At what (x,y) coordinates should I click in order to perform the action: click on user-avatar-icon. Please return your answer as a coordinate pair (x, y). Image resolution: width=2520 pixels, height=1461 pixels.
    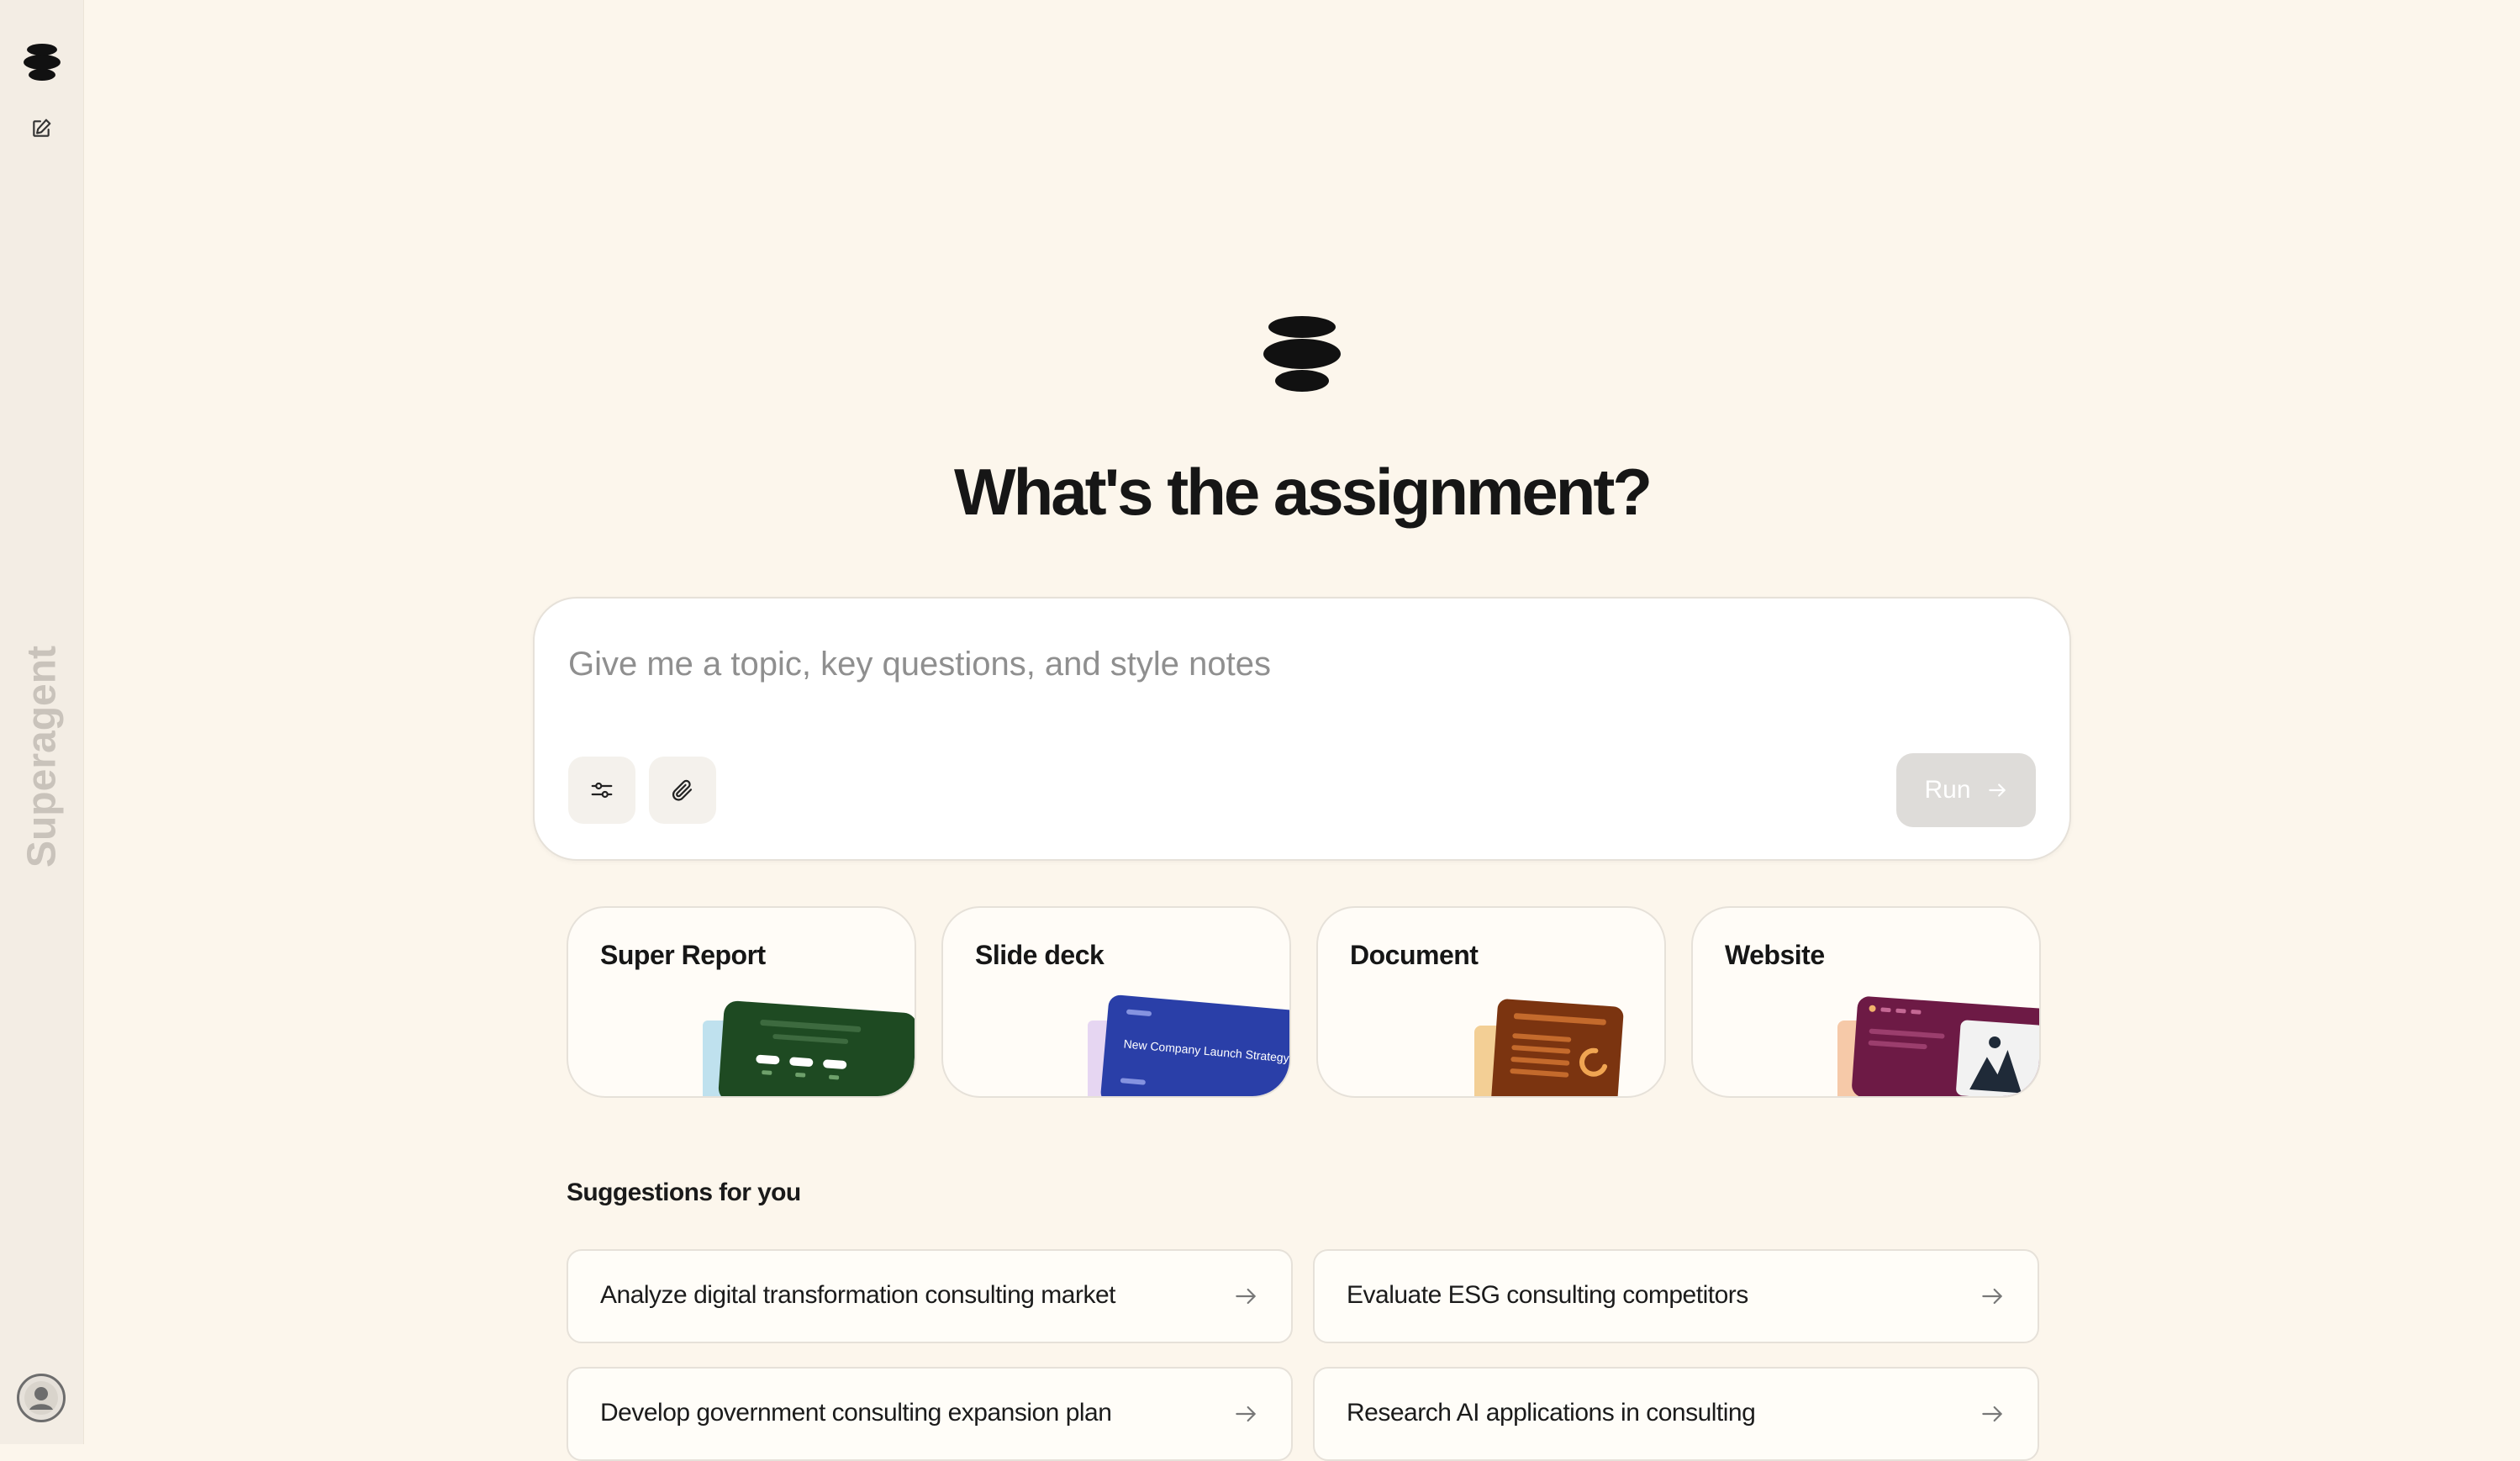
    Looking at the image, I should click on (41, 1398).